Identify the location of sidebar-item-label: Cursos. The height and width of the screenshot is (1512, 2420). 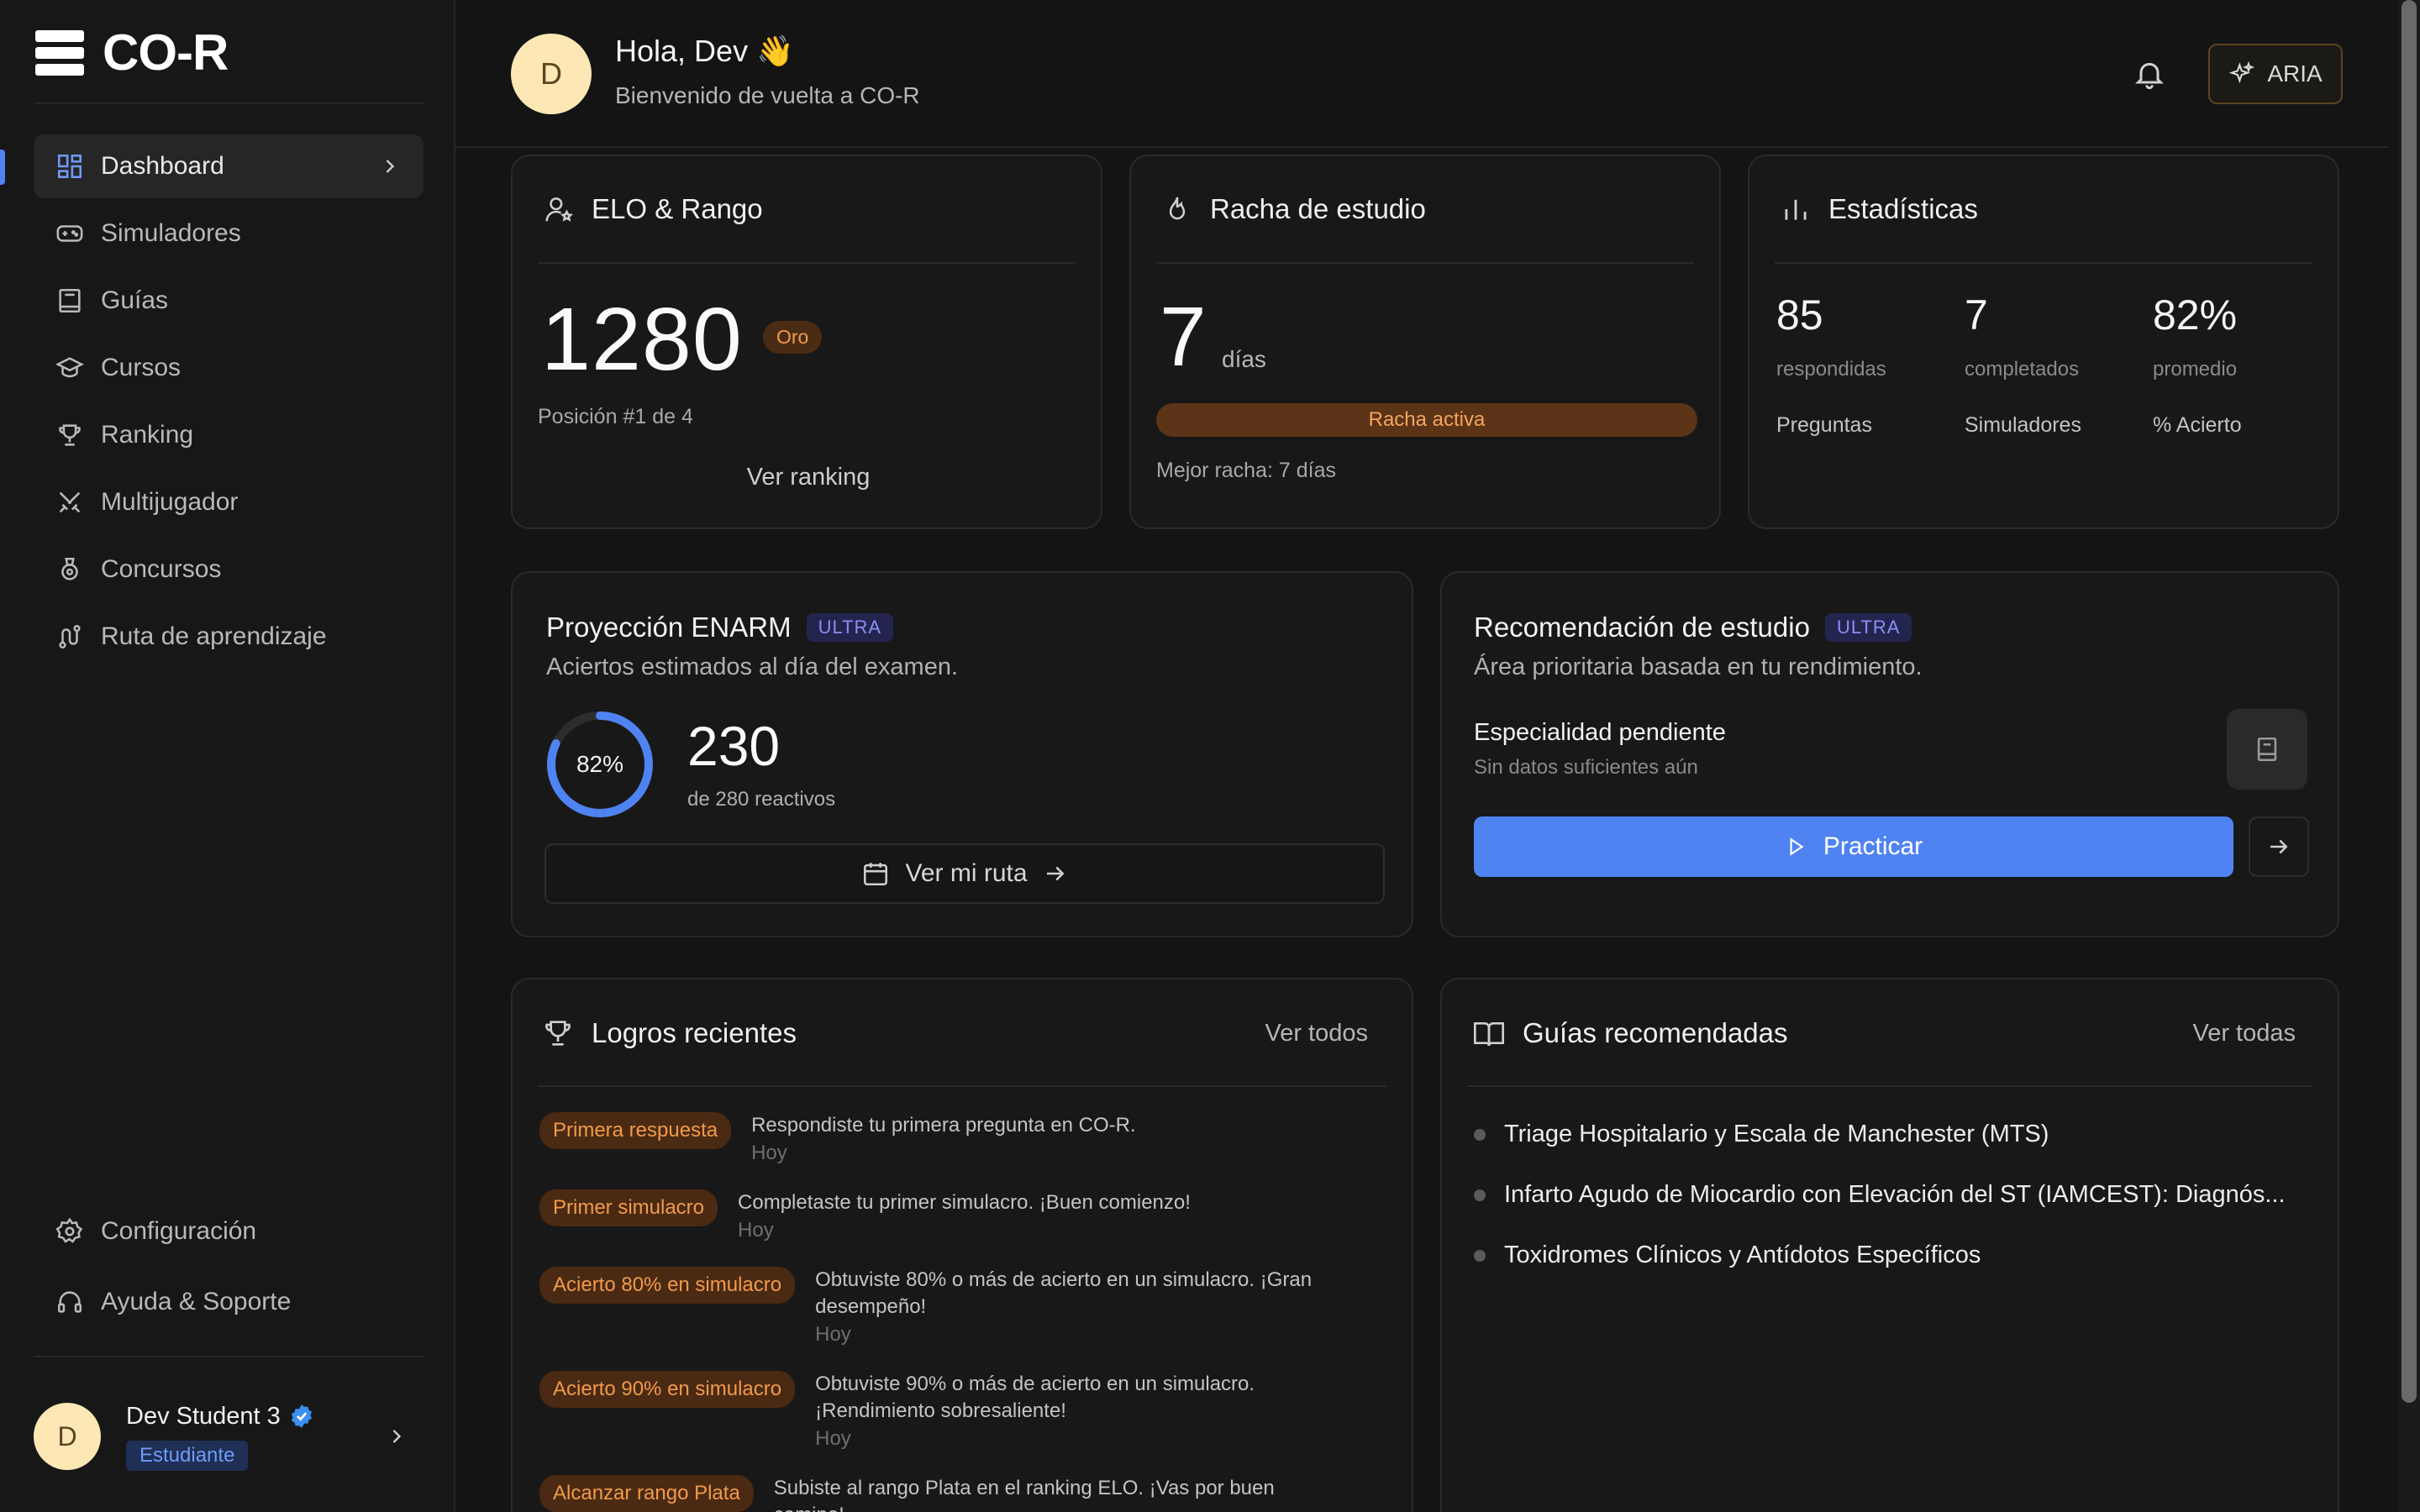
(142, 367).